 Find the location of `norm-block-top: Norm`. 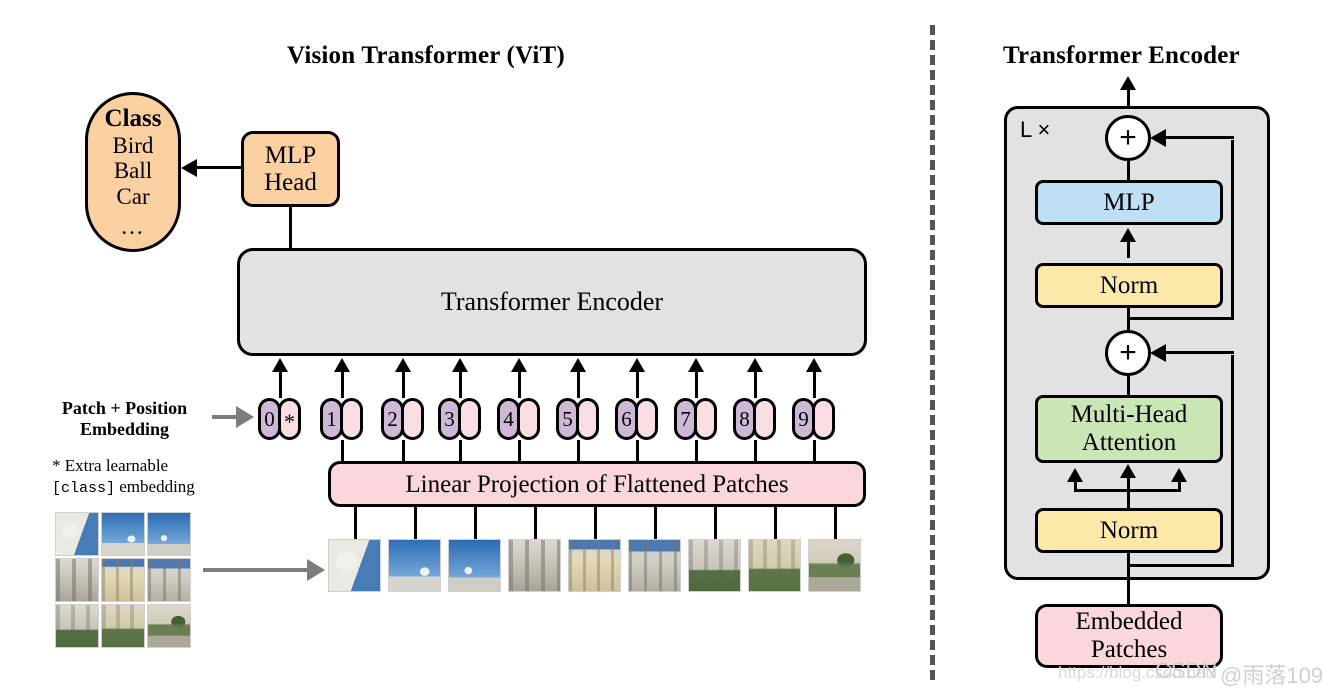

norm-block-top: Norm is located at coordinates (1129, 285).